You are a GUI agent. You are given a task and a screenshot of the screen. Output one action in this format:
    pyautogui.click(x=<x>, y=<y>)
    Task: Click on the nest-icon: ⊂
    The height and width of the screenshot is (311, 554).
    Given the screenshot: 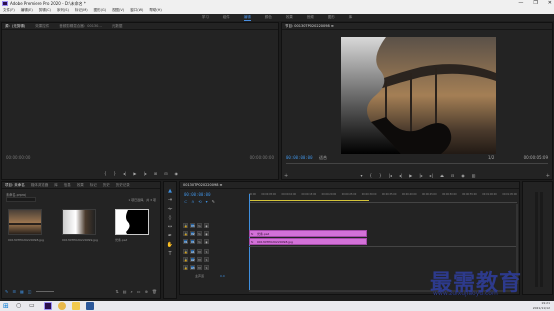 What is the action you would take?
    pyautogui.click(x=185, y=201)
    